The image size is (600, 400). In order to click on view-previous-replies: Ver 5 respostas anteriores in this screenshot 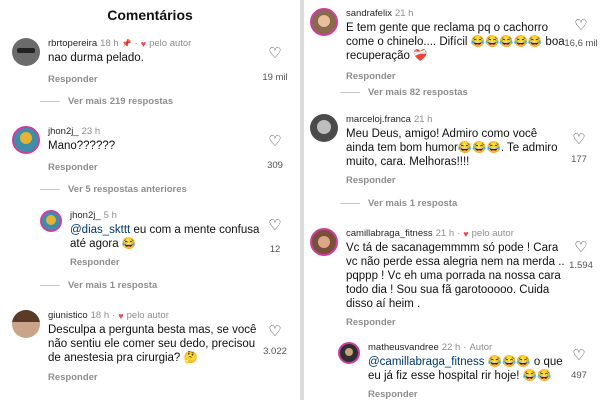, I will do `click(113, 189)`.